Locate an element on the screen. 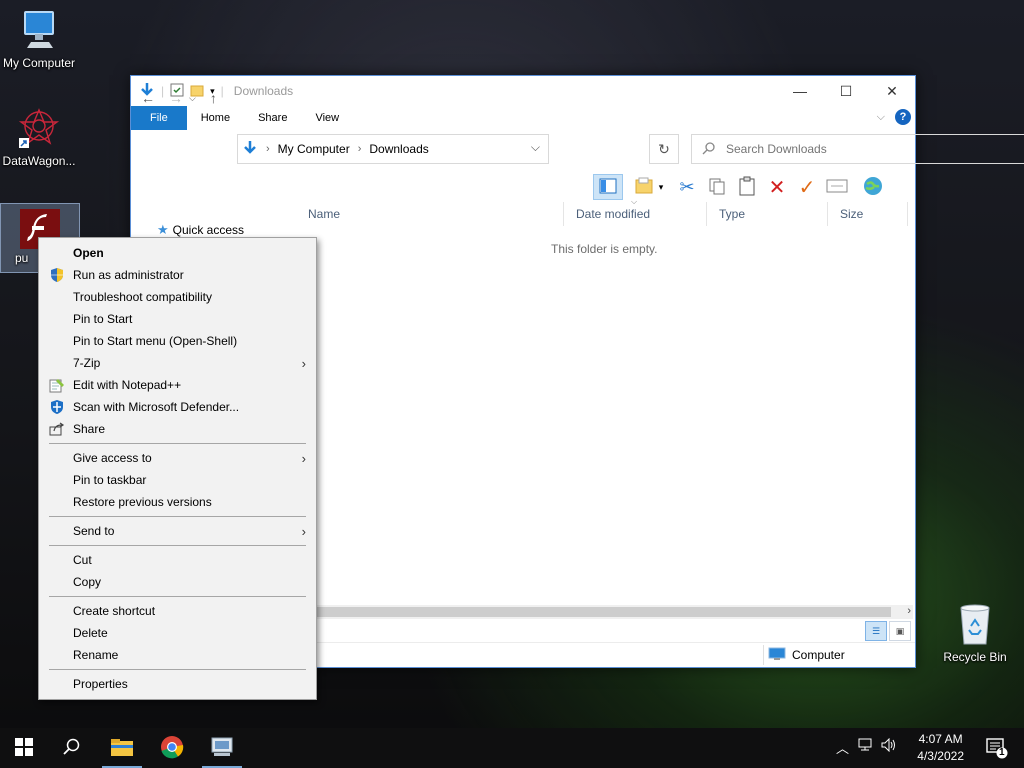  red-x-icon: ✕ is located at coordinates (777, 187).